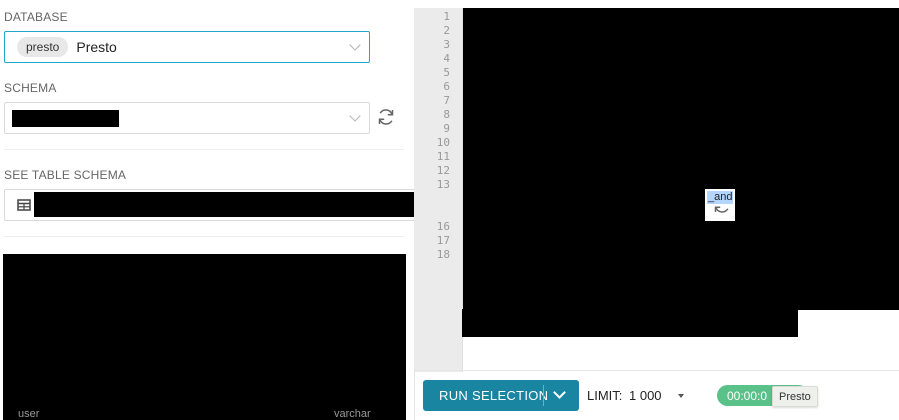 This screenshot has width=899, height=420. I want to click on column-name: user, so click(29, 414).